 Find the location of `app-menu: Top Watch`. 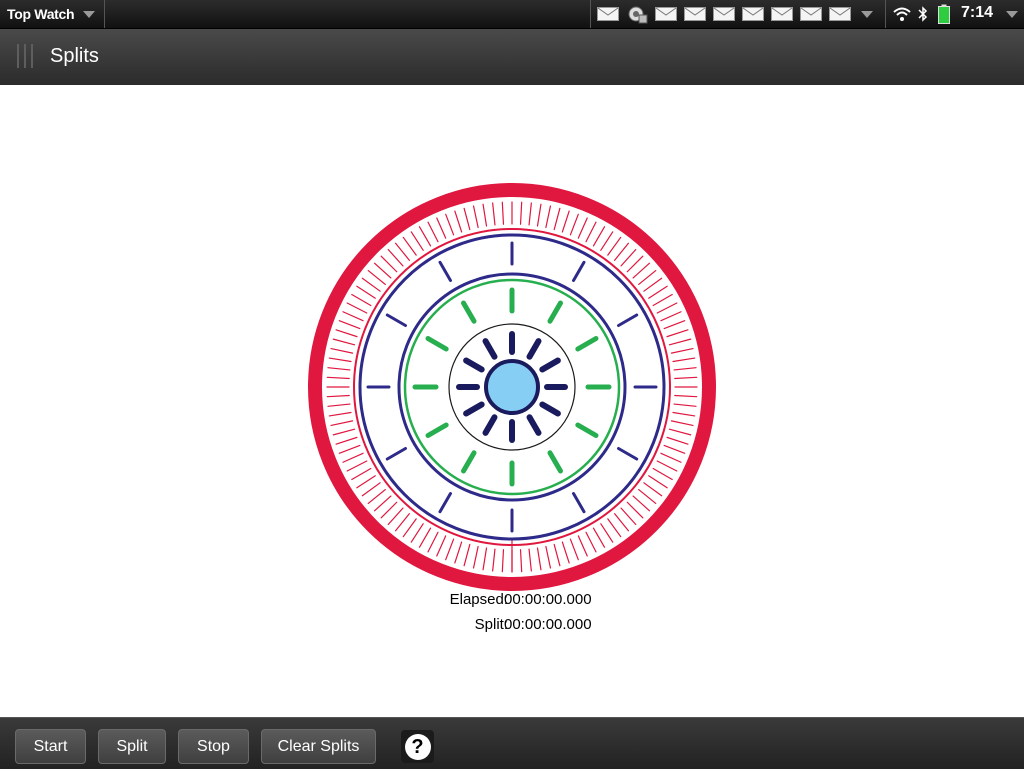

app-menu: Top Watch is located at coordinates (52, 14).